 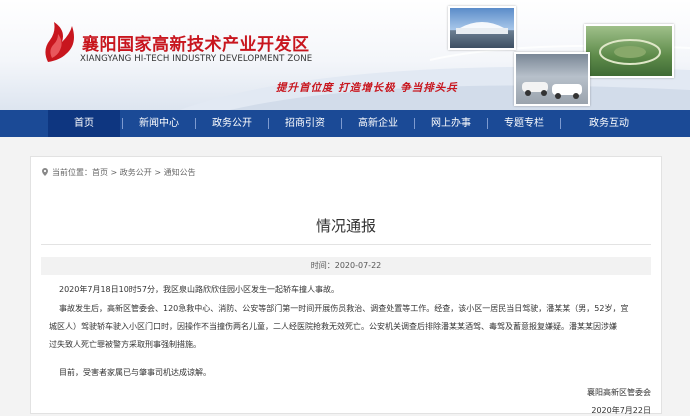 What do you see at coordinates (135, 372) in the screenshot?
I see `article-paragraph: 目前，受害者家属已与肇事司机达成谅解。` at bounding box center [135, 372].